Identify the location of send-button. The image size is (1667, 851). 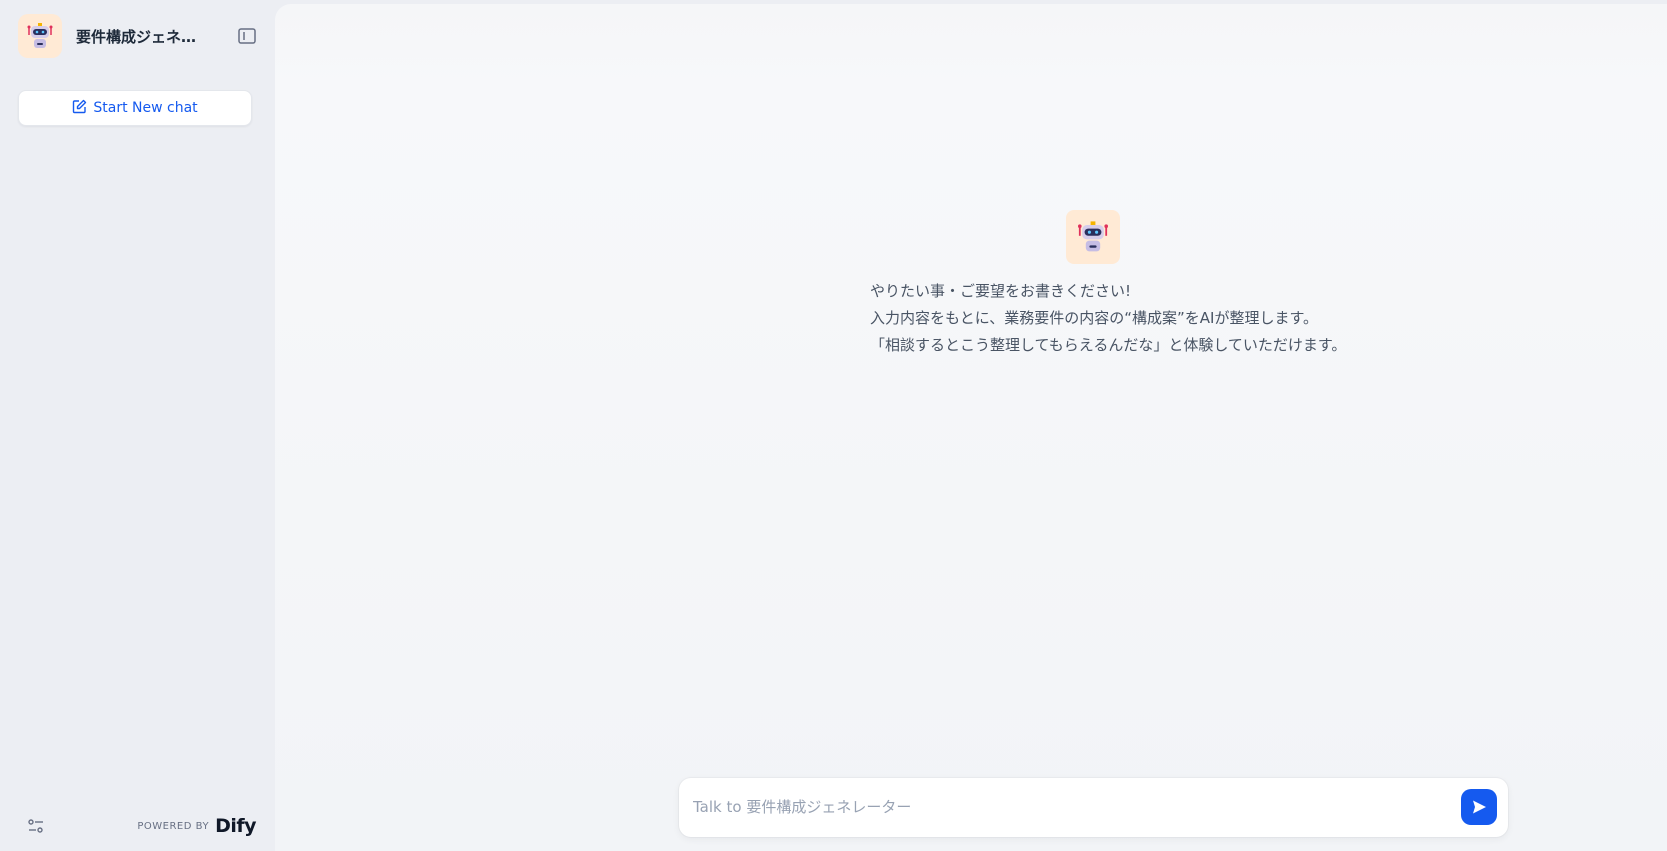
(1479, 807).